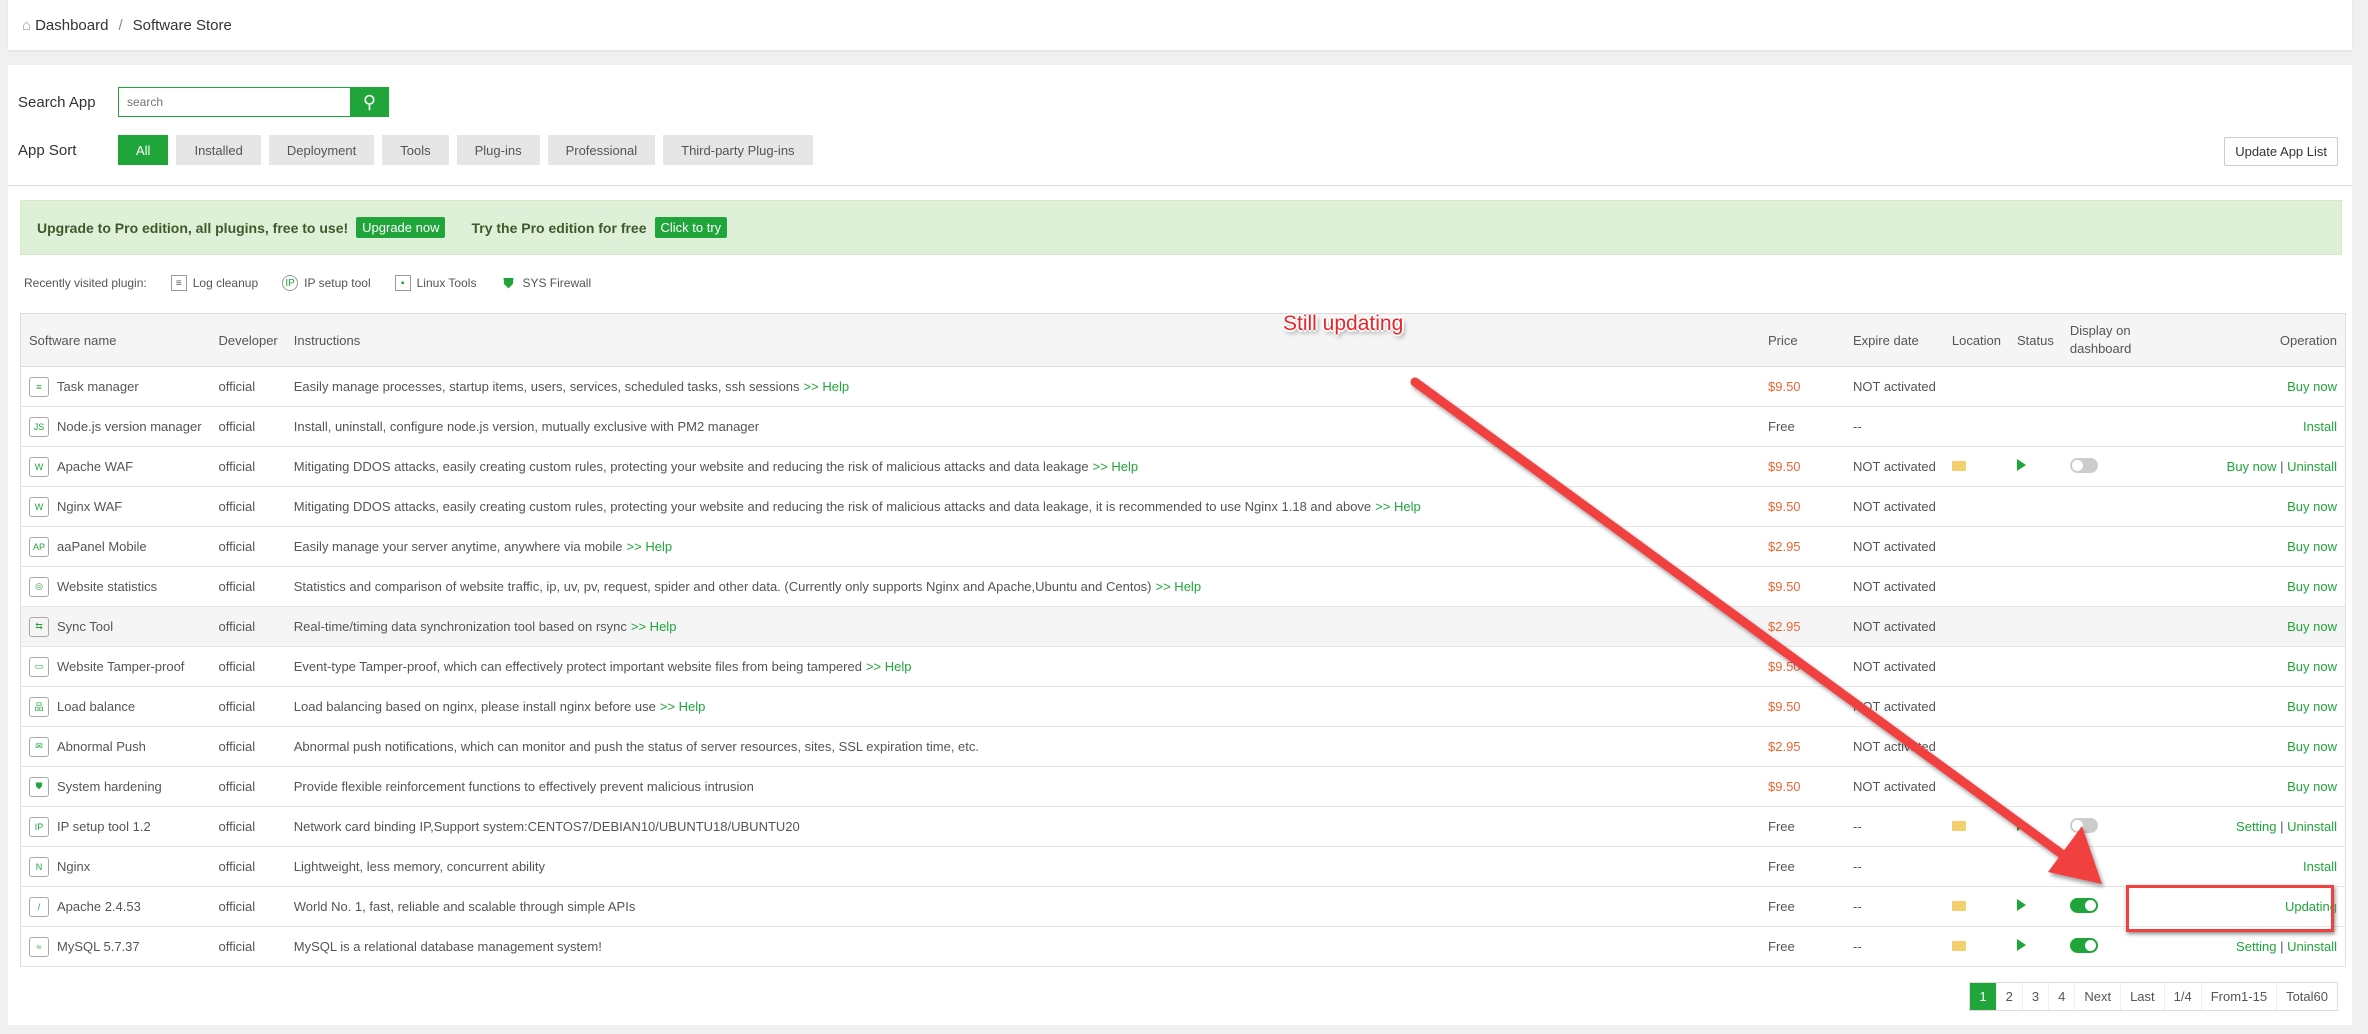 This screenshot has height=1034, width=2368. Describe the element at coordinates (2361, 517) in the screenshot. I see `scrollbar` at that location.